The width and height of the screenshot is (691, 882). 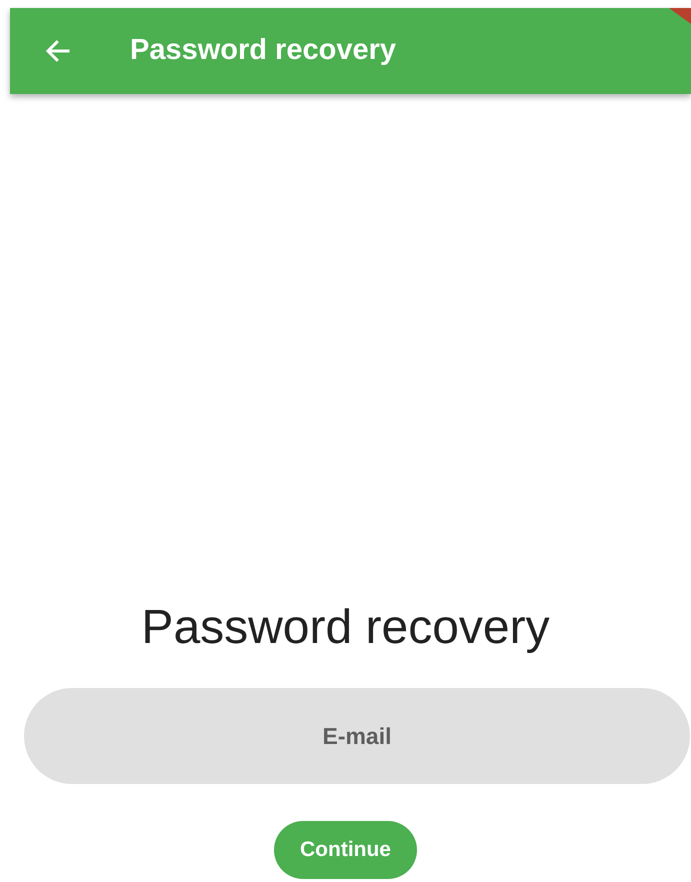 I want to click on page-heading: Password recovery, so click(x=345, y=628).